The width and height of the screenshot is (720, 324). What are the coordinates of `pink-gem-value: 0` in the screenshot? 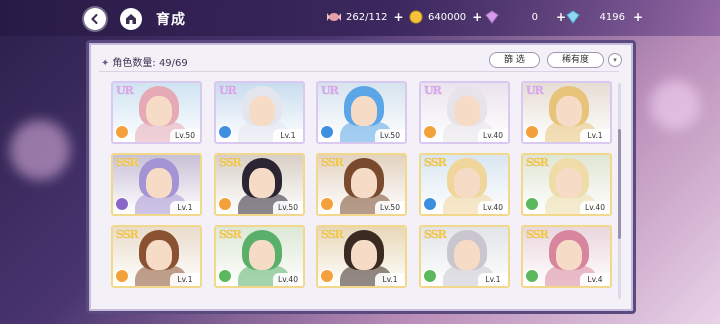 It's located at (534, 17).